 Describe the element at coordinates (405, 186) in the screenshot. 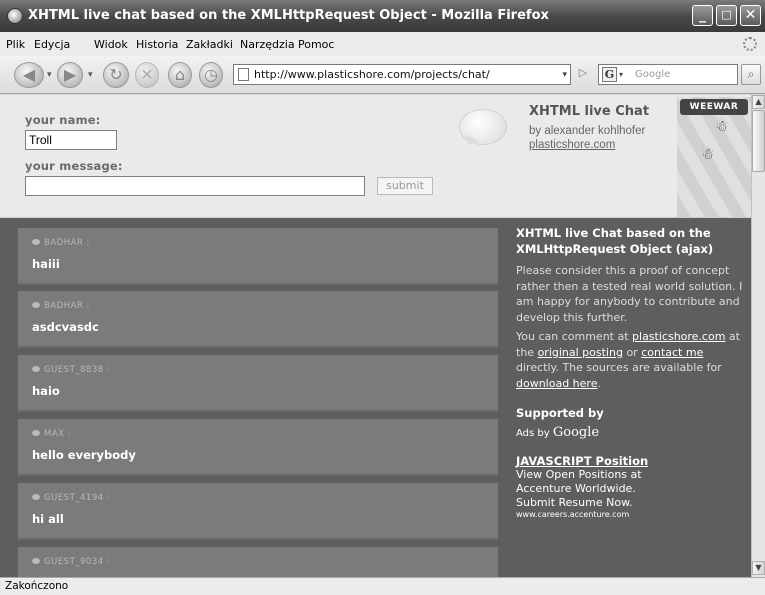

I see `submit-button: submit` at that location.